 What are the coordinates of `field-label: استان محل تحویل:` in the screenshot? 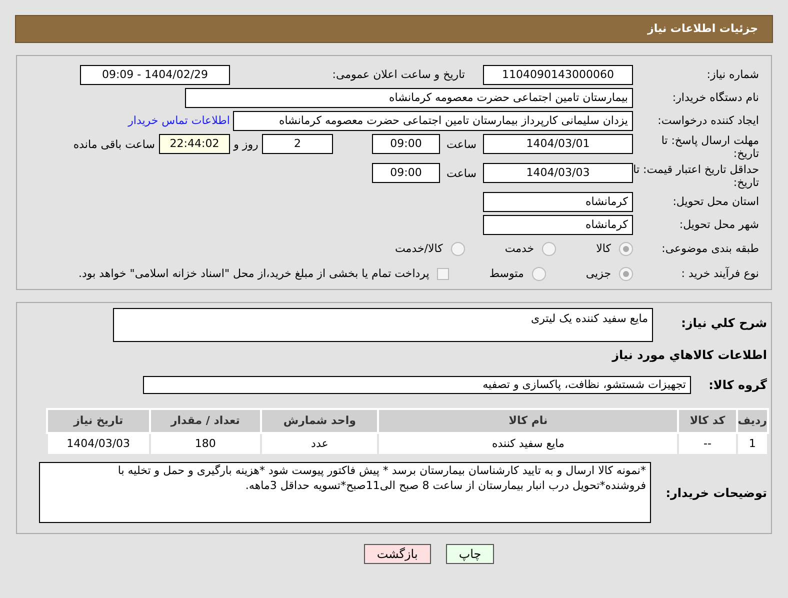 It's located at (716, 202).